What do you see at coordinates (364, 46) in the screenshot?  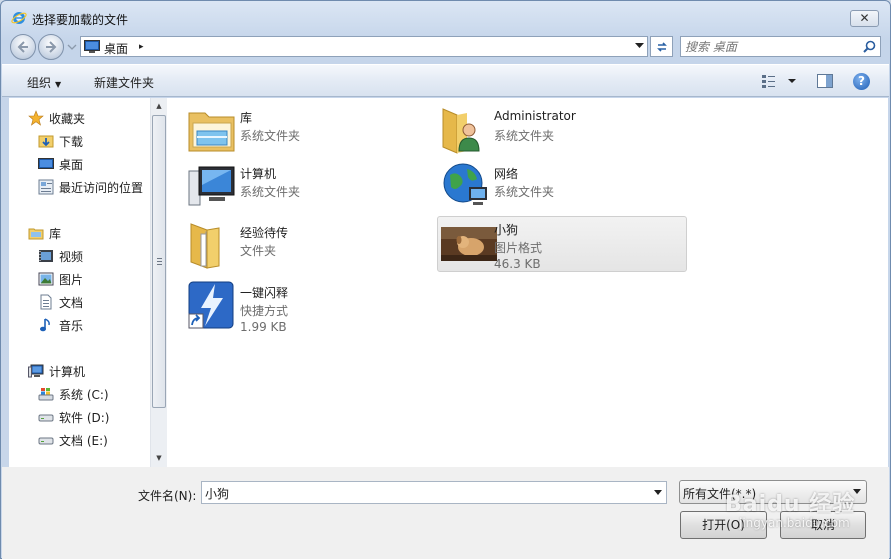 I see `address-bar: 桌面 ▸` at bounding box center [364, 46].